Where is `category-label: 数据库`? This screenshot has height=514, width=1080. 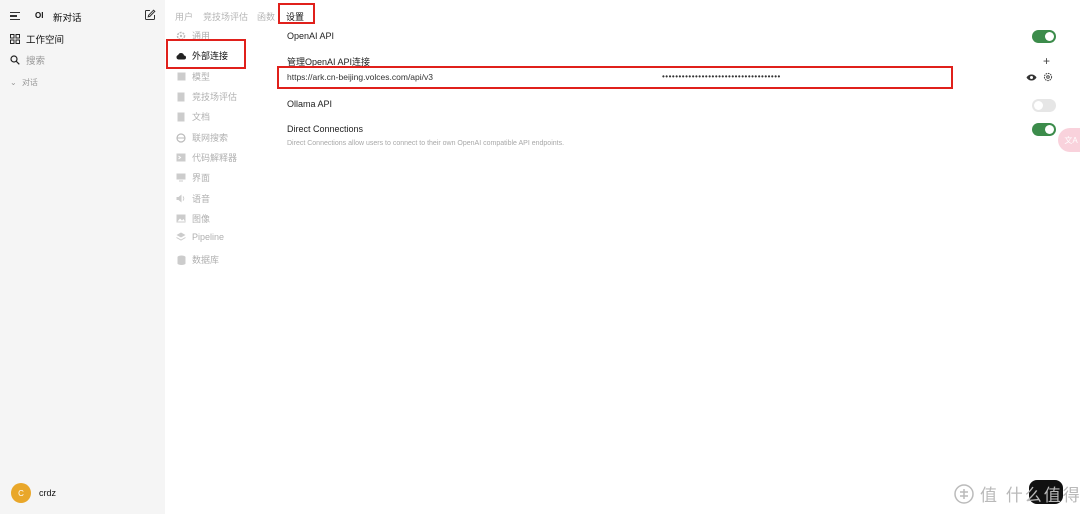
category-label: 数据库 is located at coordinates (206, 260).